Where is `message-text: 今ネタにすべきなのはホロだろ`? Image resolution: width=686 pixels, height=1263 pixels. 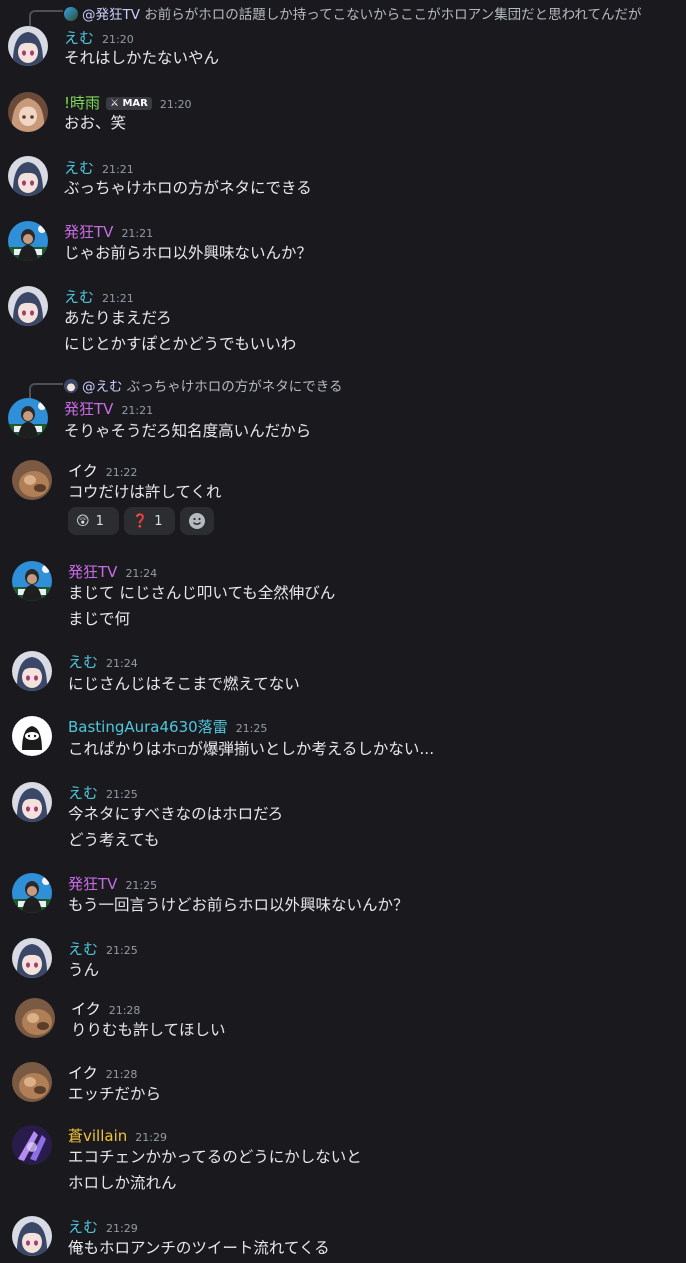 message-text: 今ネタにすべきなのはホロだろ is located at coordinates (176, 814).